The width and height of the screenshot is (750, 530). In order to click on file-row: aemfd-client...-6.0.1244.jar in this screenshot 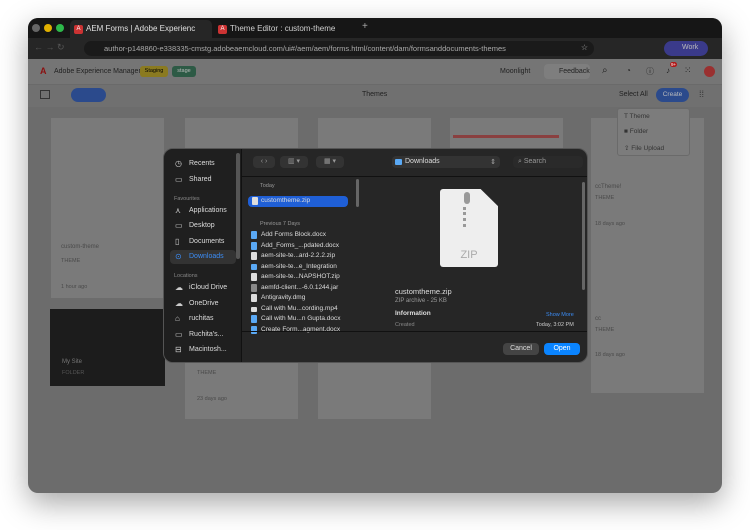, I will do `click(299, 288)`.